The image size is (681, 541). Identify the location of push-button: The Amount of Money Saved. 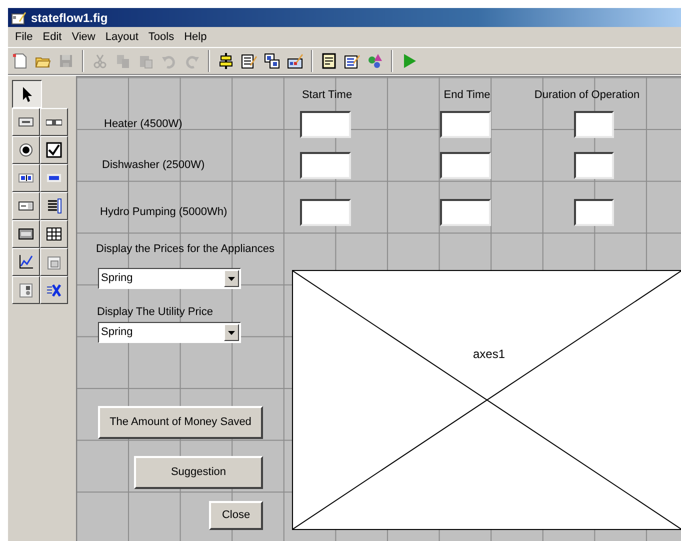
(180, 422).